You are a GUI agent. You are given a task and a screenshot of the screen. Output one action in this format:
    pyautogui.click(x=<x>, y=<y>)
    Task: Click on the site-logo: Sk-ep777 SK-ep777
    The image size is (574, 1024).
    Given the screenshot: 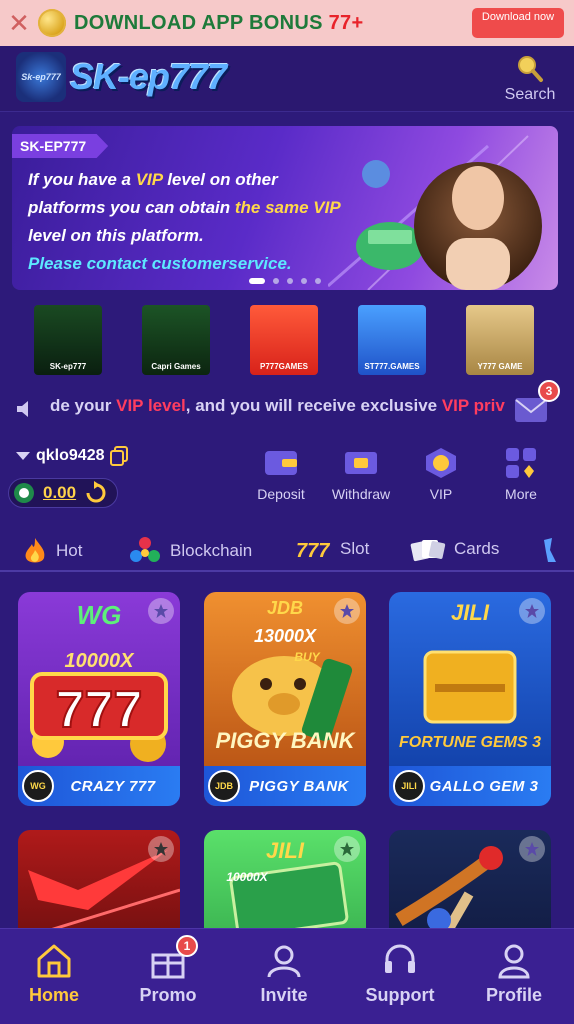 What is the action you would take?
    pyautogui.click(x=121, y=77)
    